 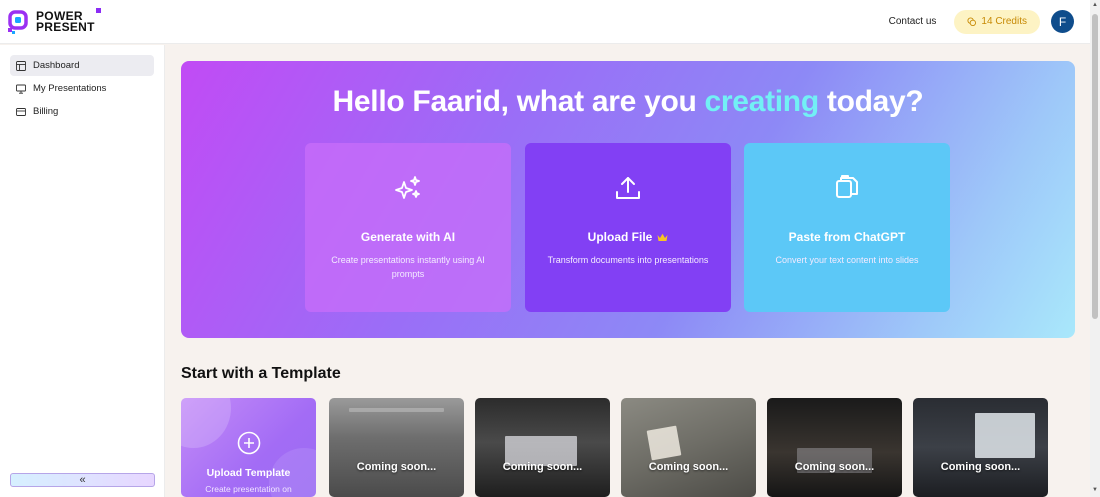 I want to click on sidebar: Dashboard My Presentations Billing «, so click(x=82, y=271).